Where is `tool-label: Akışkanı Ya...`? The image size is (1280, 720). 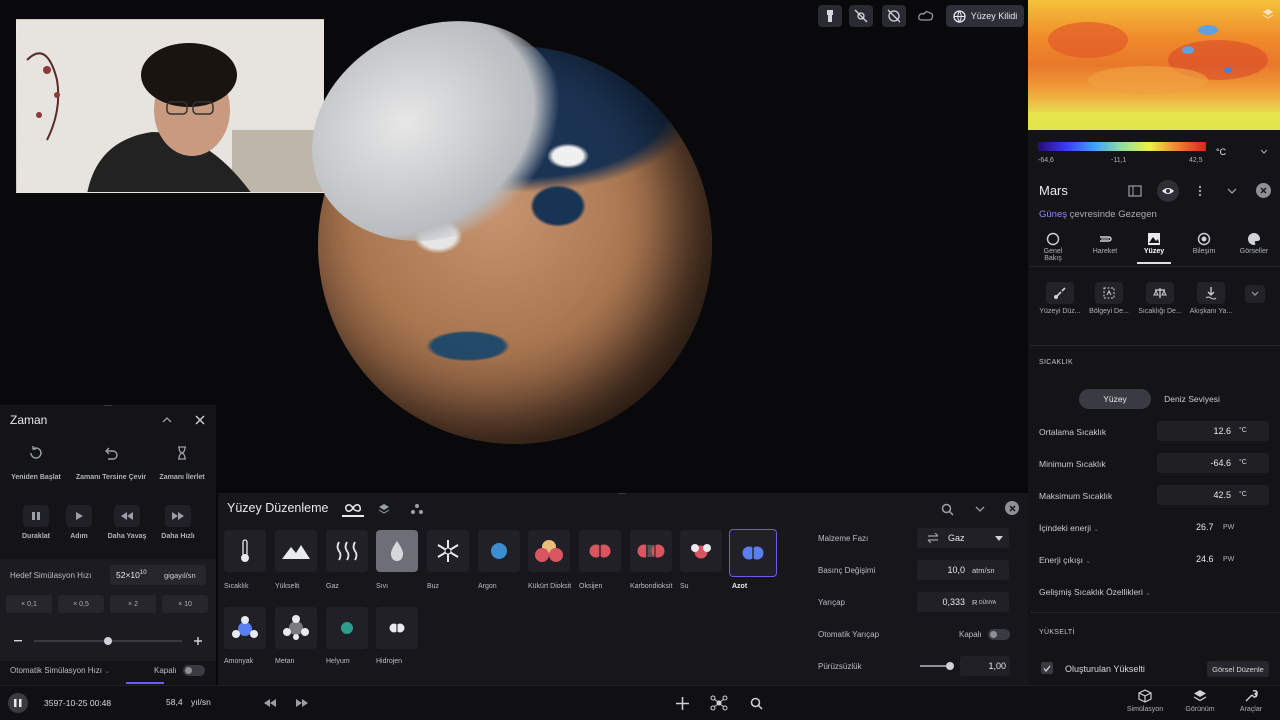 tool-label: Akışkanı Ya... is located at coordinates (1211, 311).